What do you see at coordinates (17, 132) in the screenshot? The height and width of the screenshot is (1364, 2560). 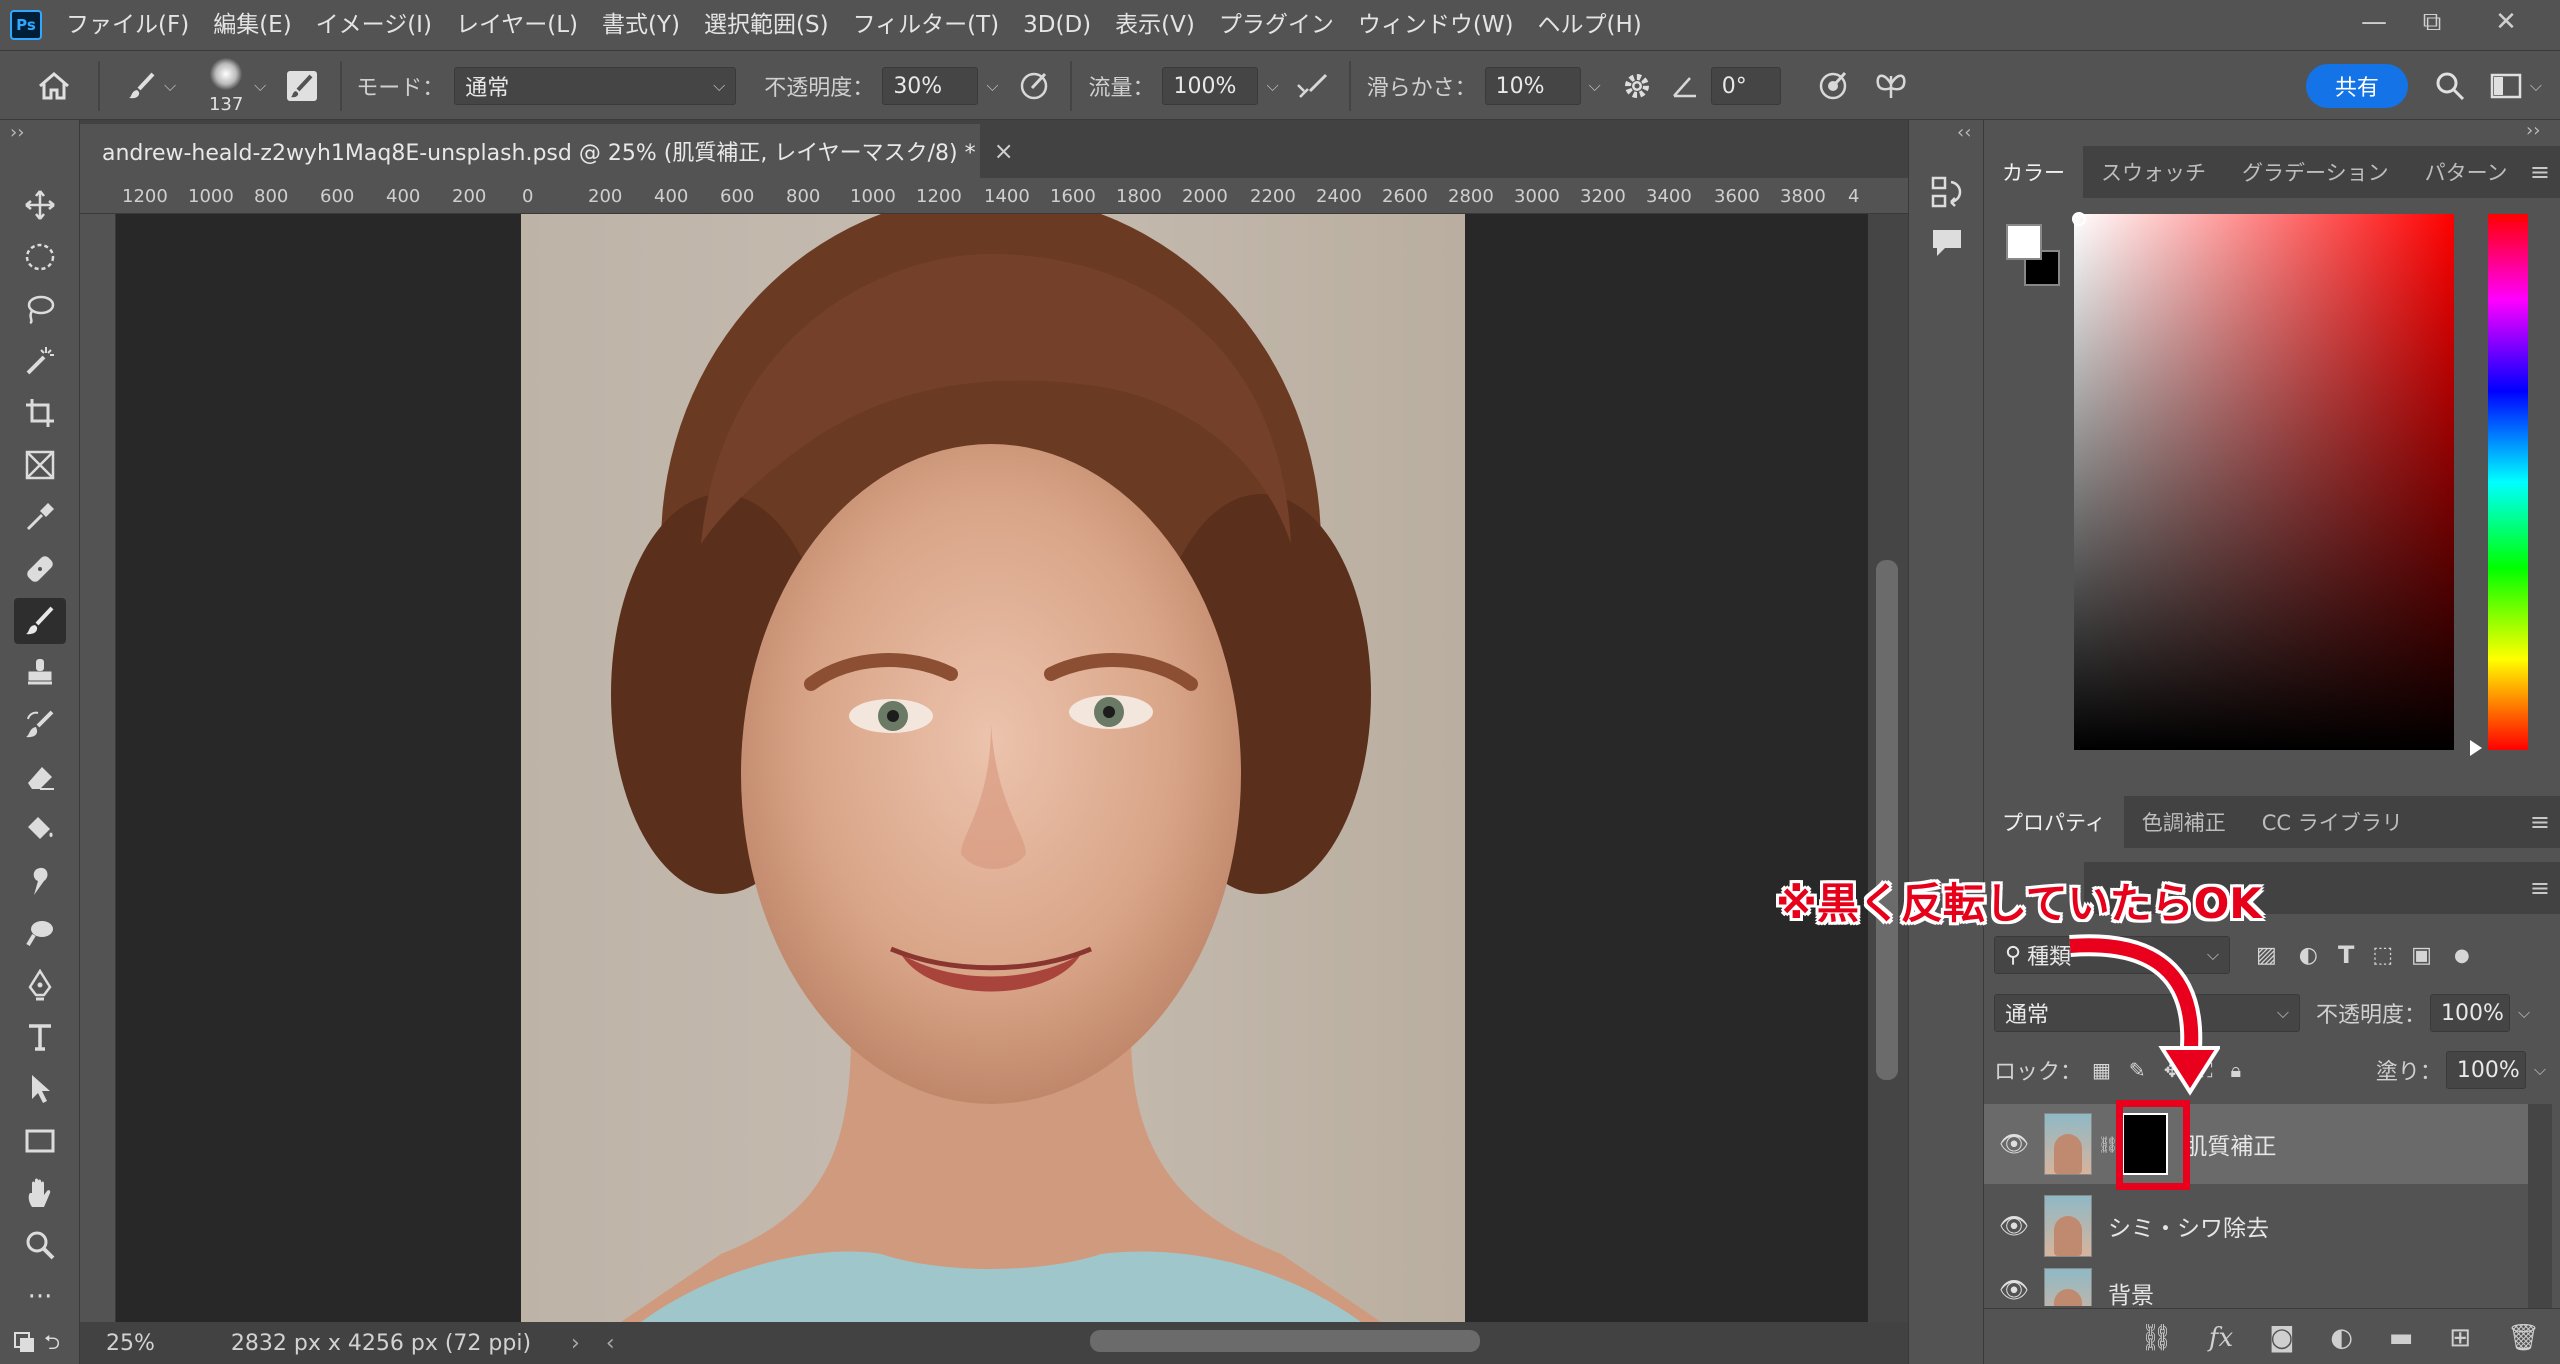 I see `collapse-toolbar-icon: ››` at bounding box center [17, 132].